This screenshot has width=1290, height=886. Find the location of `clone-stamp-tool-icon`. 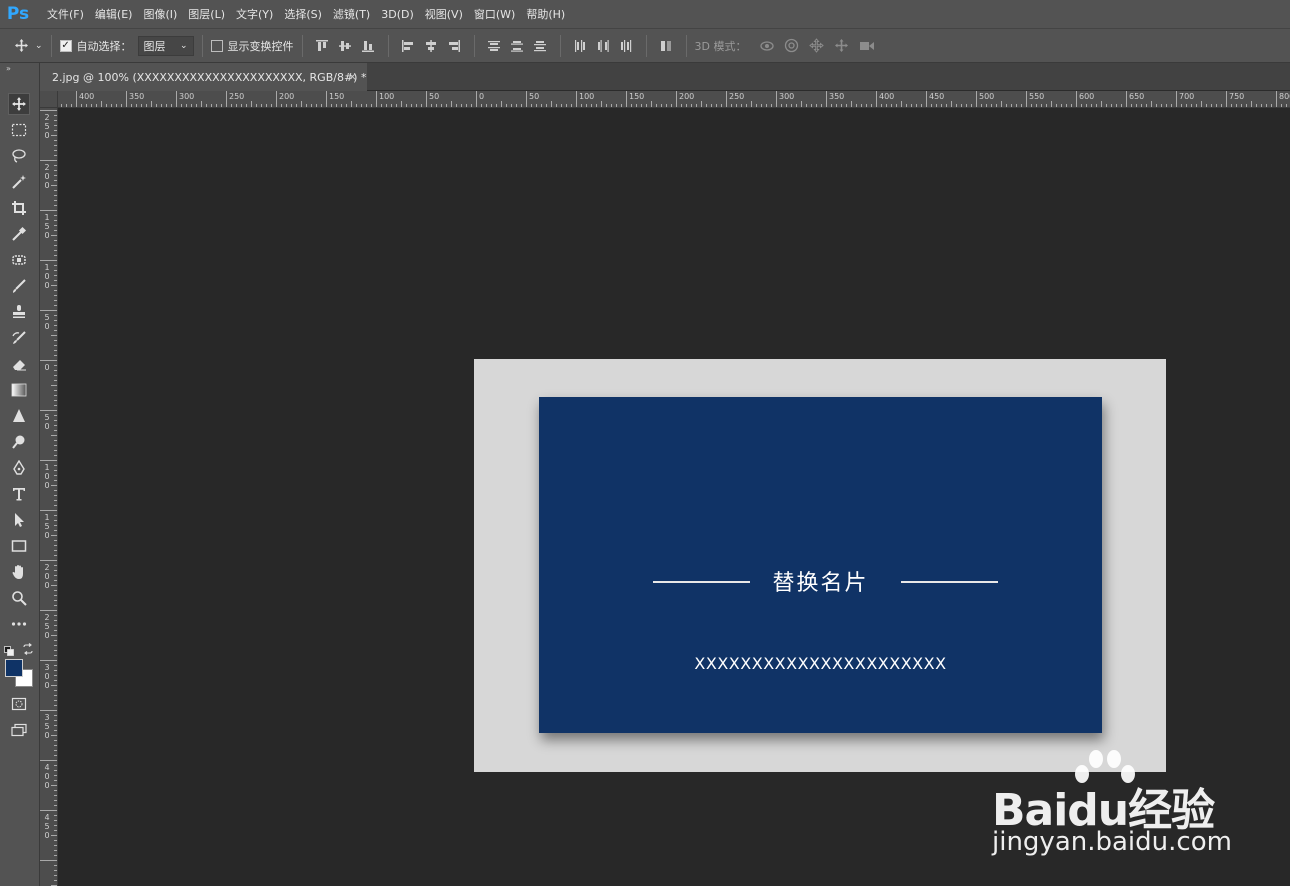

clone-stamp-tool-icon is located at coordinates (19, 312).